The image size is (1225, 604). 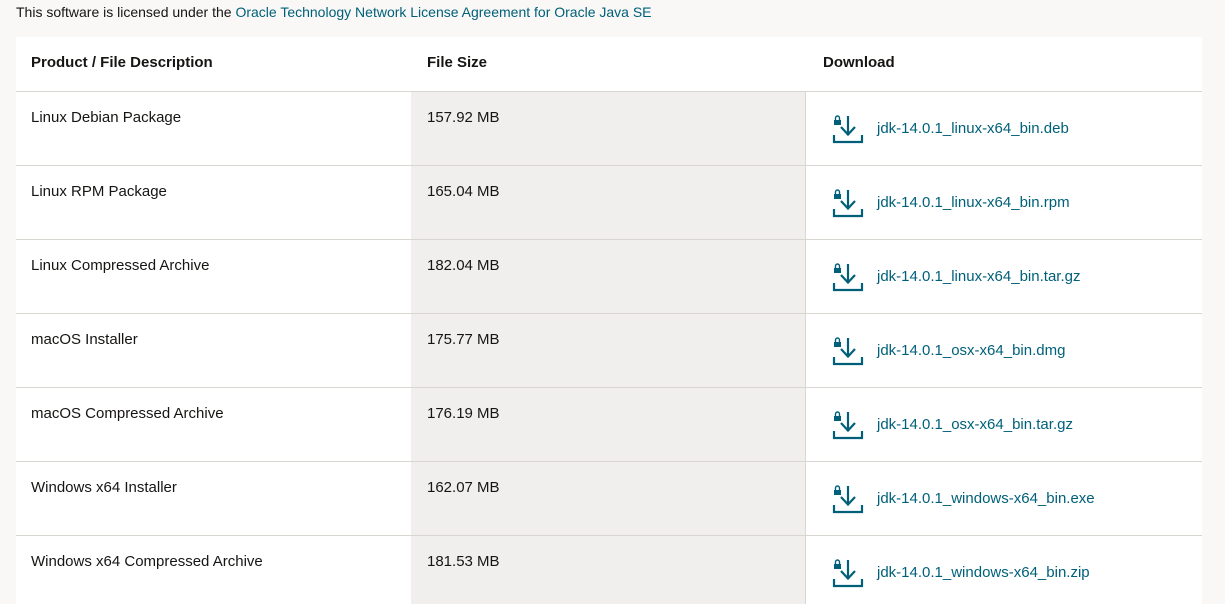 What do you see at coordinates (104, 487) in the screenshot?
I see `file-description: Windows x64 Installer` at bounding box center [104, 487].